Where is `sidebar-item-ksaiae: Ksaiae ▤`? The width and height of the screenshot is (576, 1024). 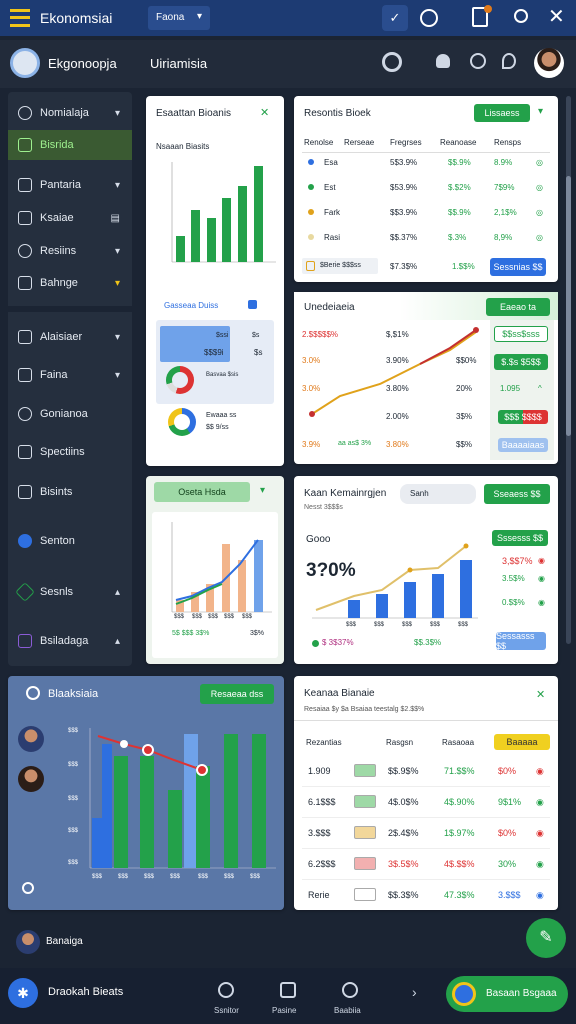 sidebar-item-ksaiae: Ksaiae ▤ is located at coordinates (70, 218).